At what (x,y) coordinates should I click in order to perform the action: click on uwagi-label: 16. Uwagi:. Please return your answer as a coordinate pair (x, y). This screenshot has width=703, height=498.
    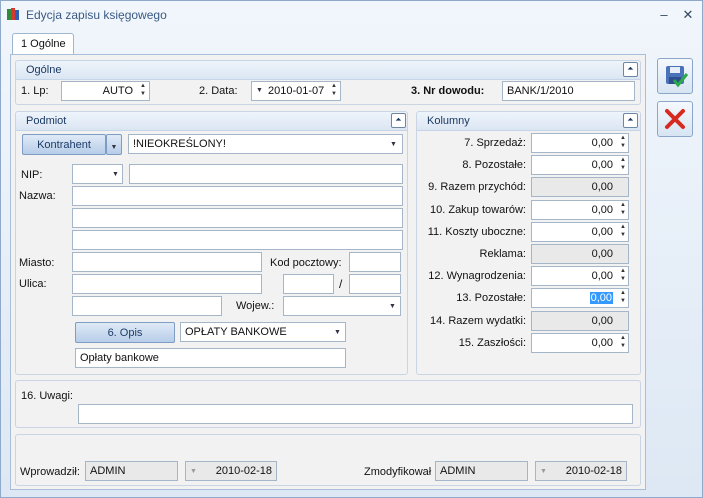
    Looking at the image, I should click on (47, 396).